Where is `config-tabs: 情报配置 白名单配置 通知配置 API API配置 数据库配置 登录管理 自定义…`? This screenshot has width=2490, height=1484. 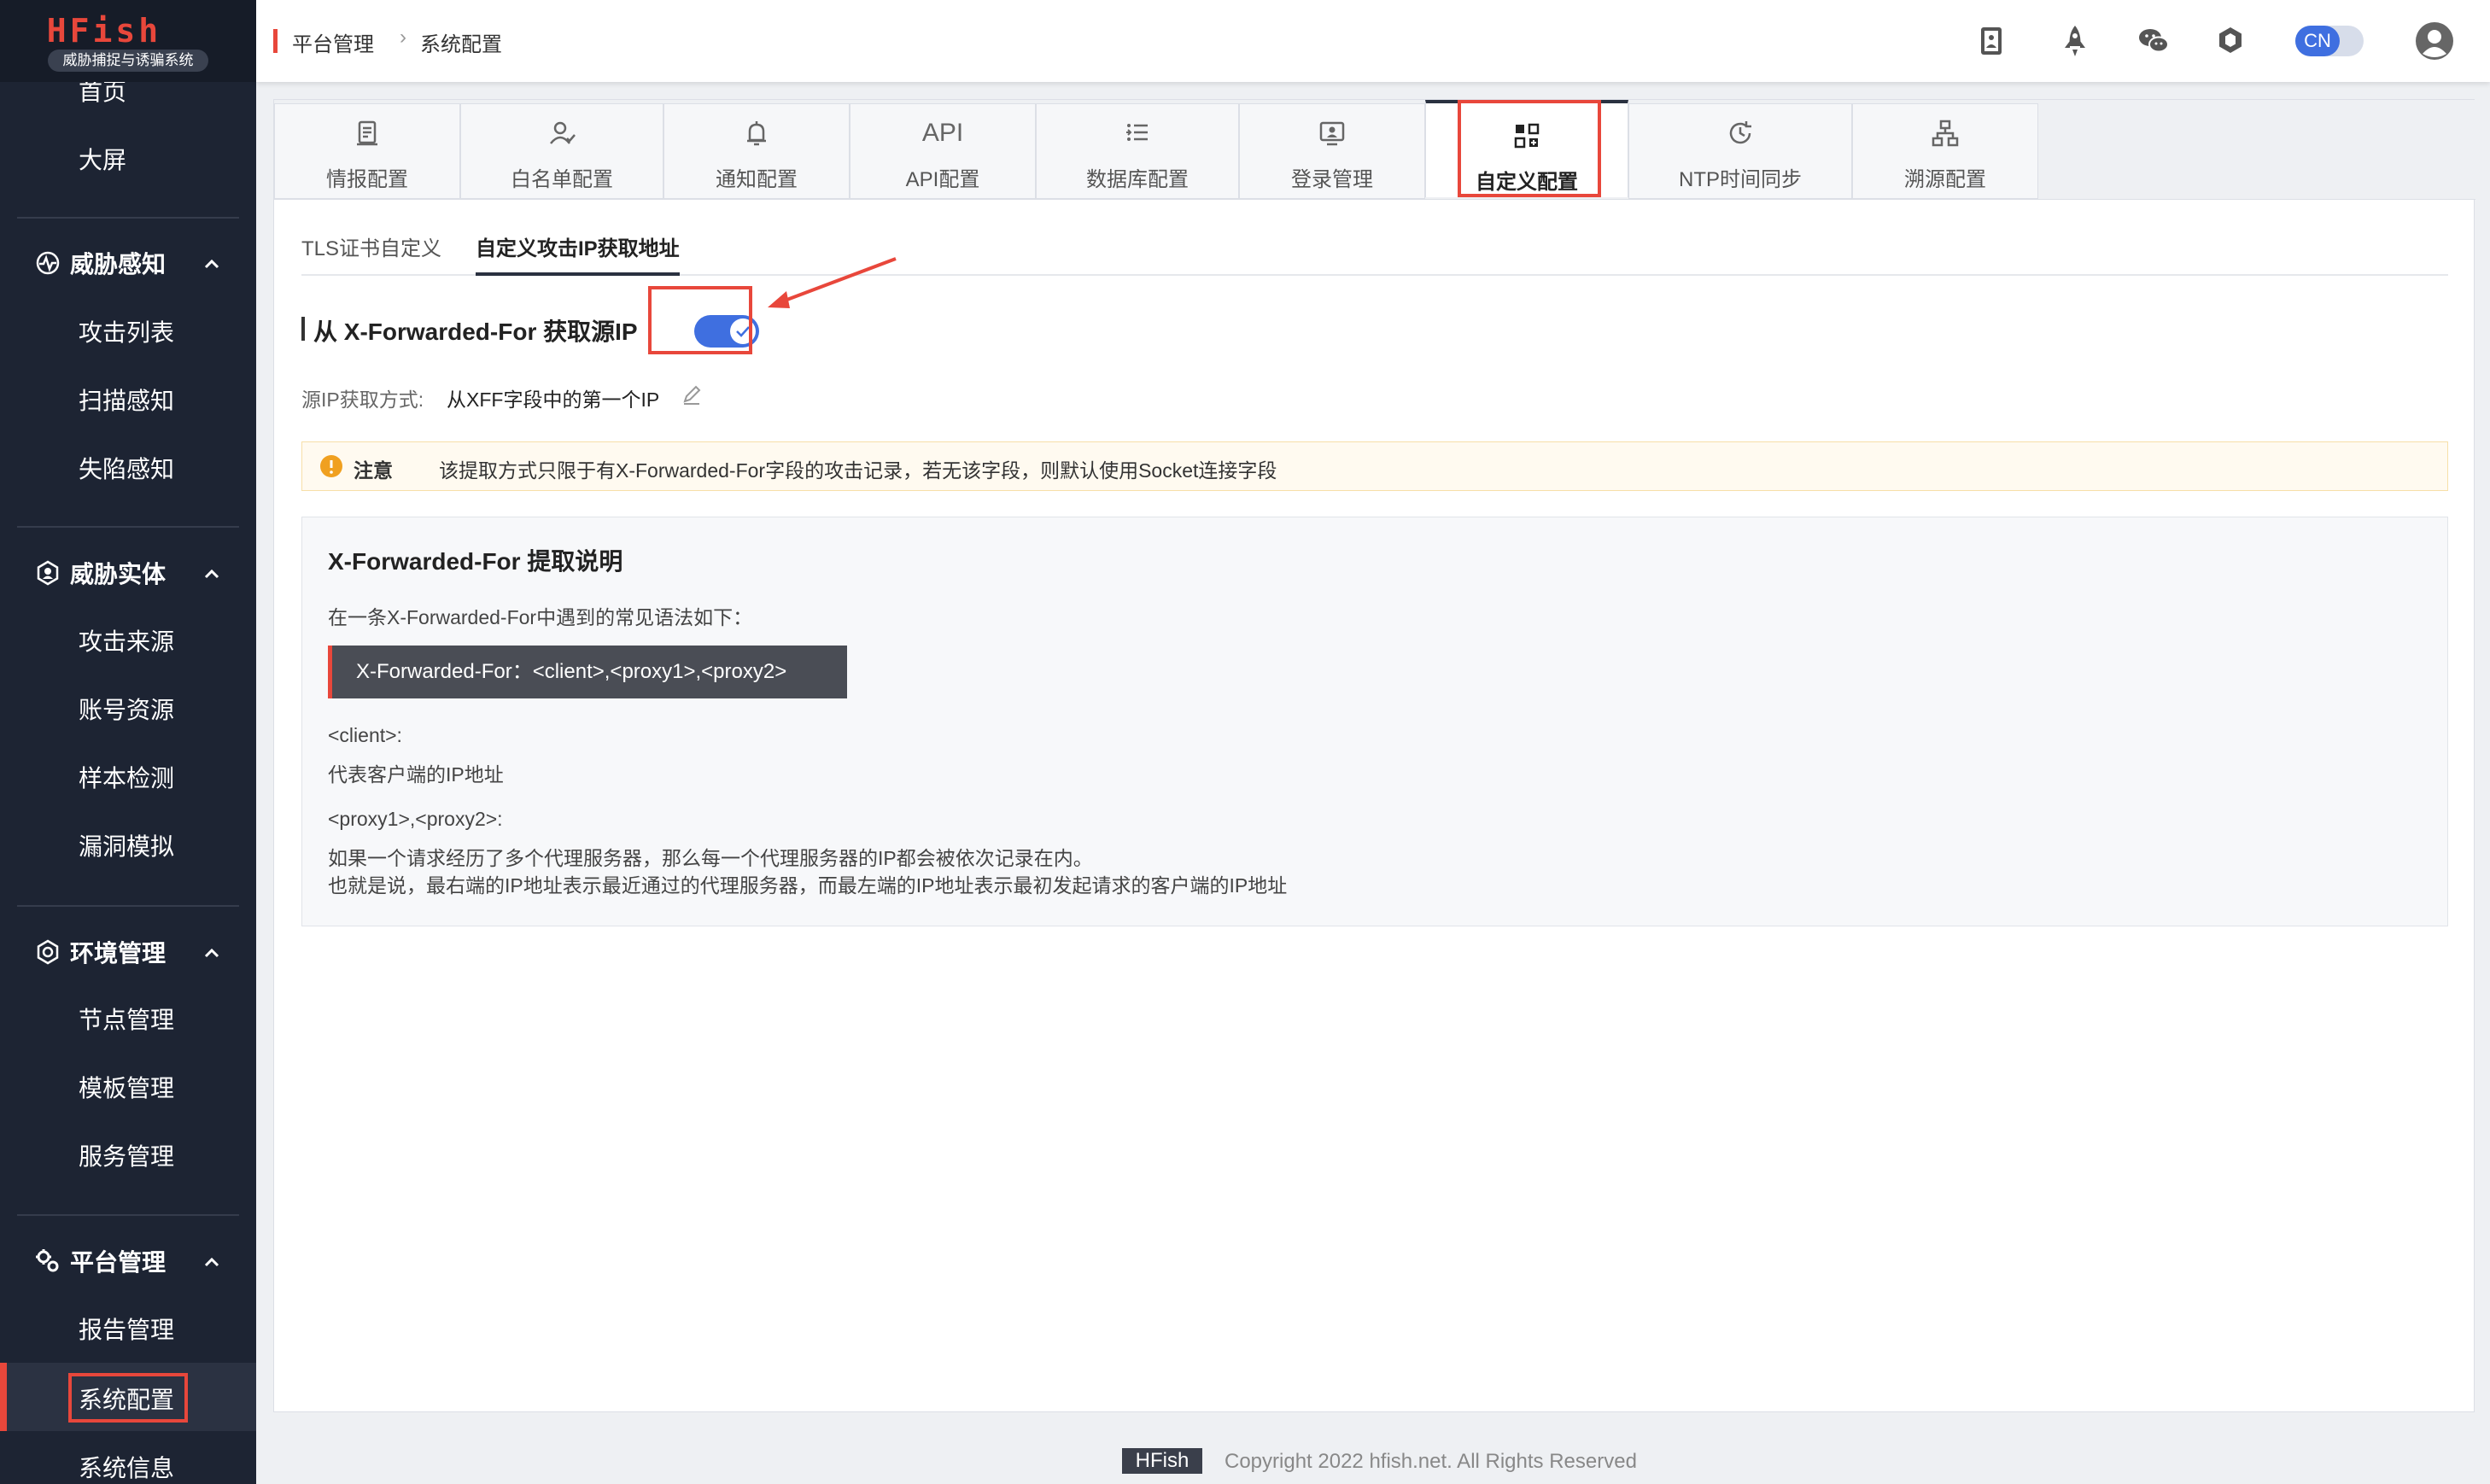 config-tabs: 情报配置 白名单配置 通知配置 API API配置 数据库配置 登录管理 自定义… is located at coordinates (1374, 150).